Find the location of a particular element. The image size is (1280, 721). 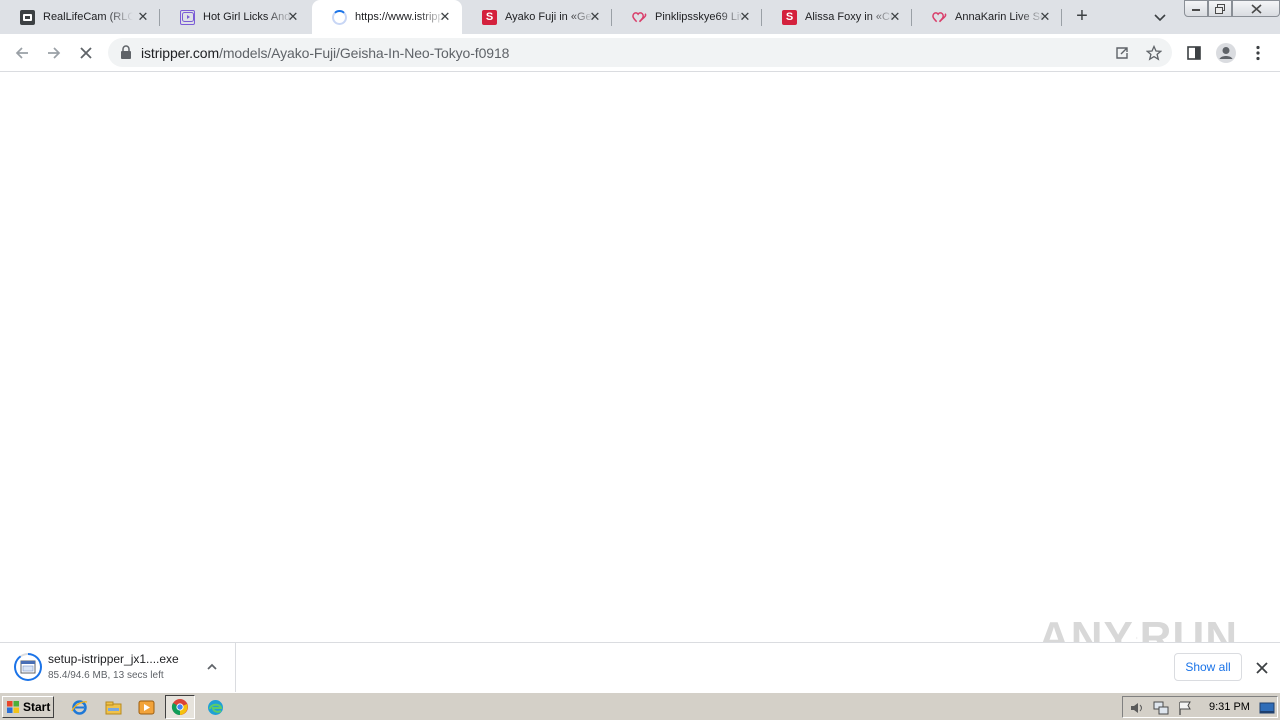

exe-file-icon is located at coordinates (28, 667).